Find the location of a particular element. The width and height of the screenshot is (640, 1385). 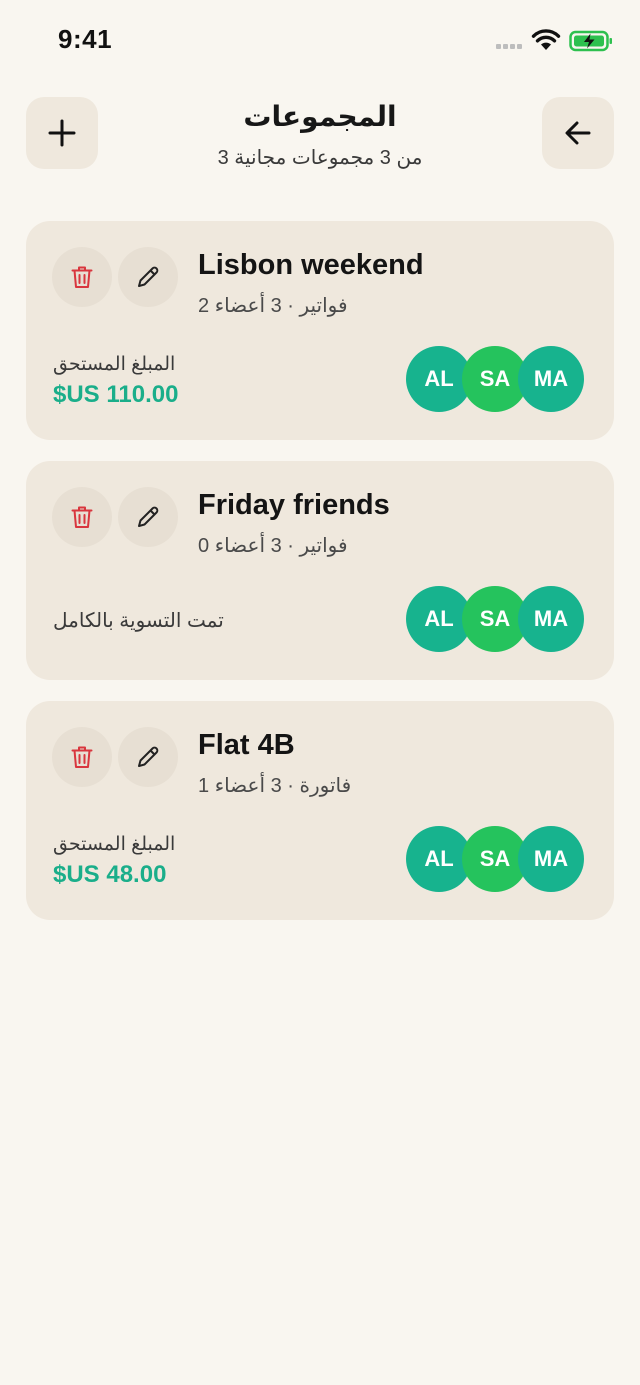

group-meta: 2 فواتير · 3 أعضاء is located at coordinates (273, 306).